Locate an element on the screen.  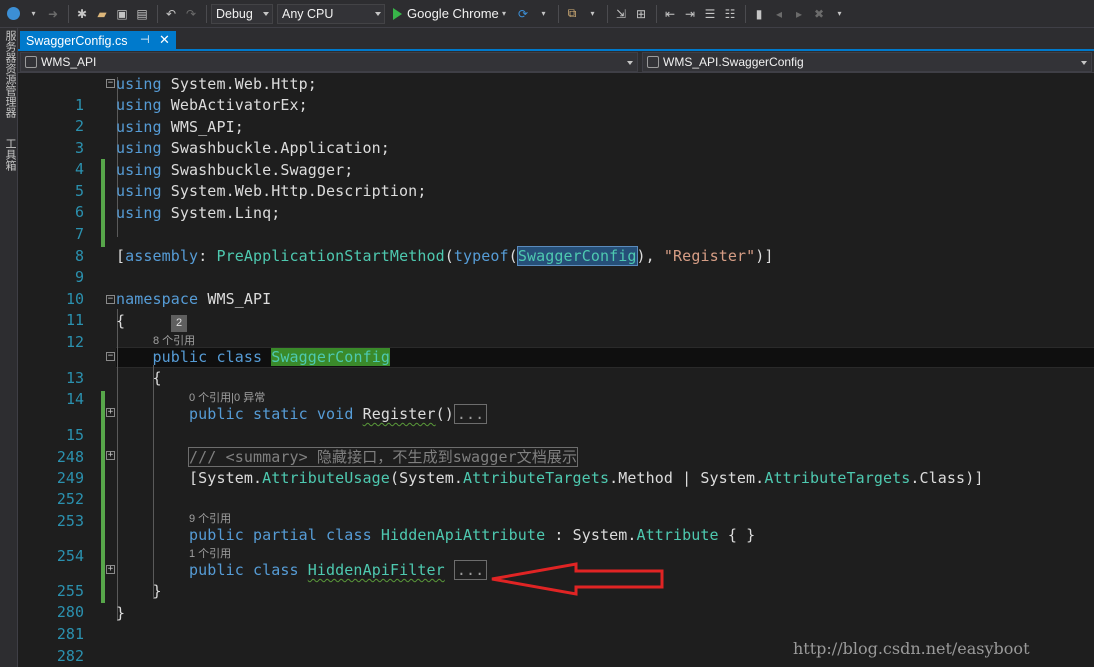
code-text: System.Linq; is located at coordinates (221, 213).